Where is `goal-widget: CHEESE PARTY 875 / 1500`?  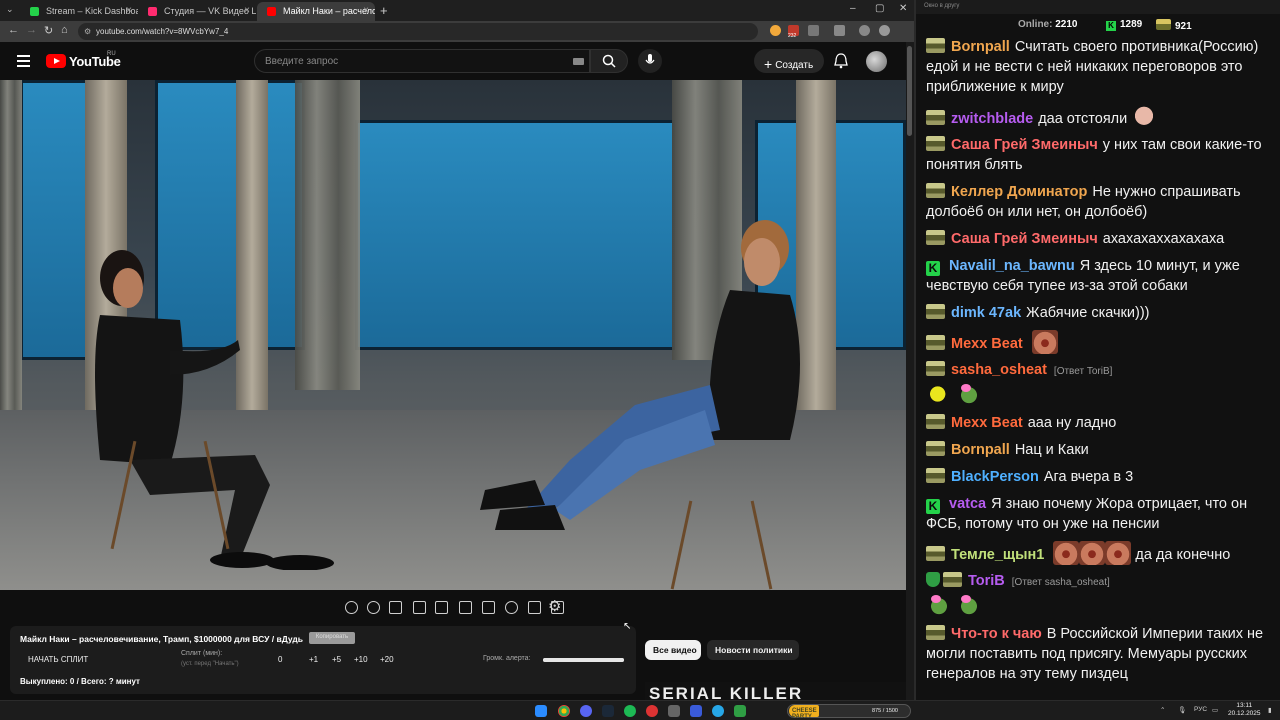 goal-widget: CHEESE PARTY 875 / 1500 is located at coordinates (849, 712).